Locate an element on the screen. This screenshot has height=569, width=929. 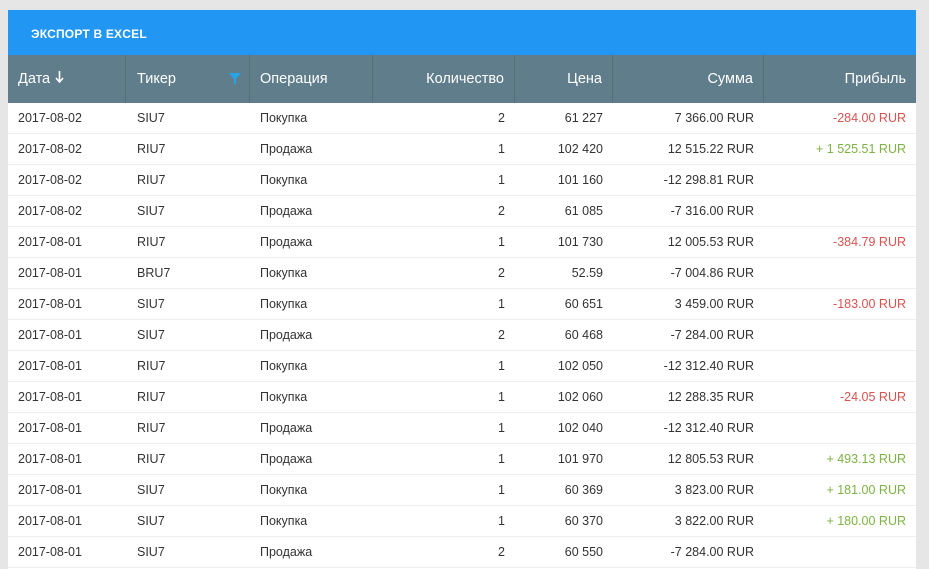
cell-amount: 12 515.22 RUR is located at coordinates (710, 149).